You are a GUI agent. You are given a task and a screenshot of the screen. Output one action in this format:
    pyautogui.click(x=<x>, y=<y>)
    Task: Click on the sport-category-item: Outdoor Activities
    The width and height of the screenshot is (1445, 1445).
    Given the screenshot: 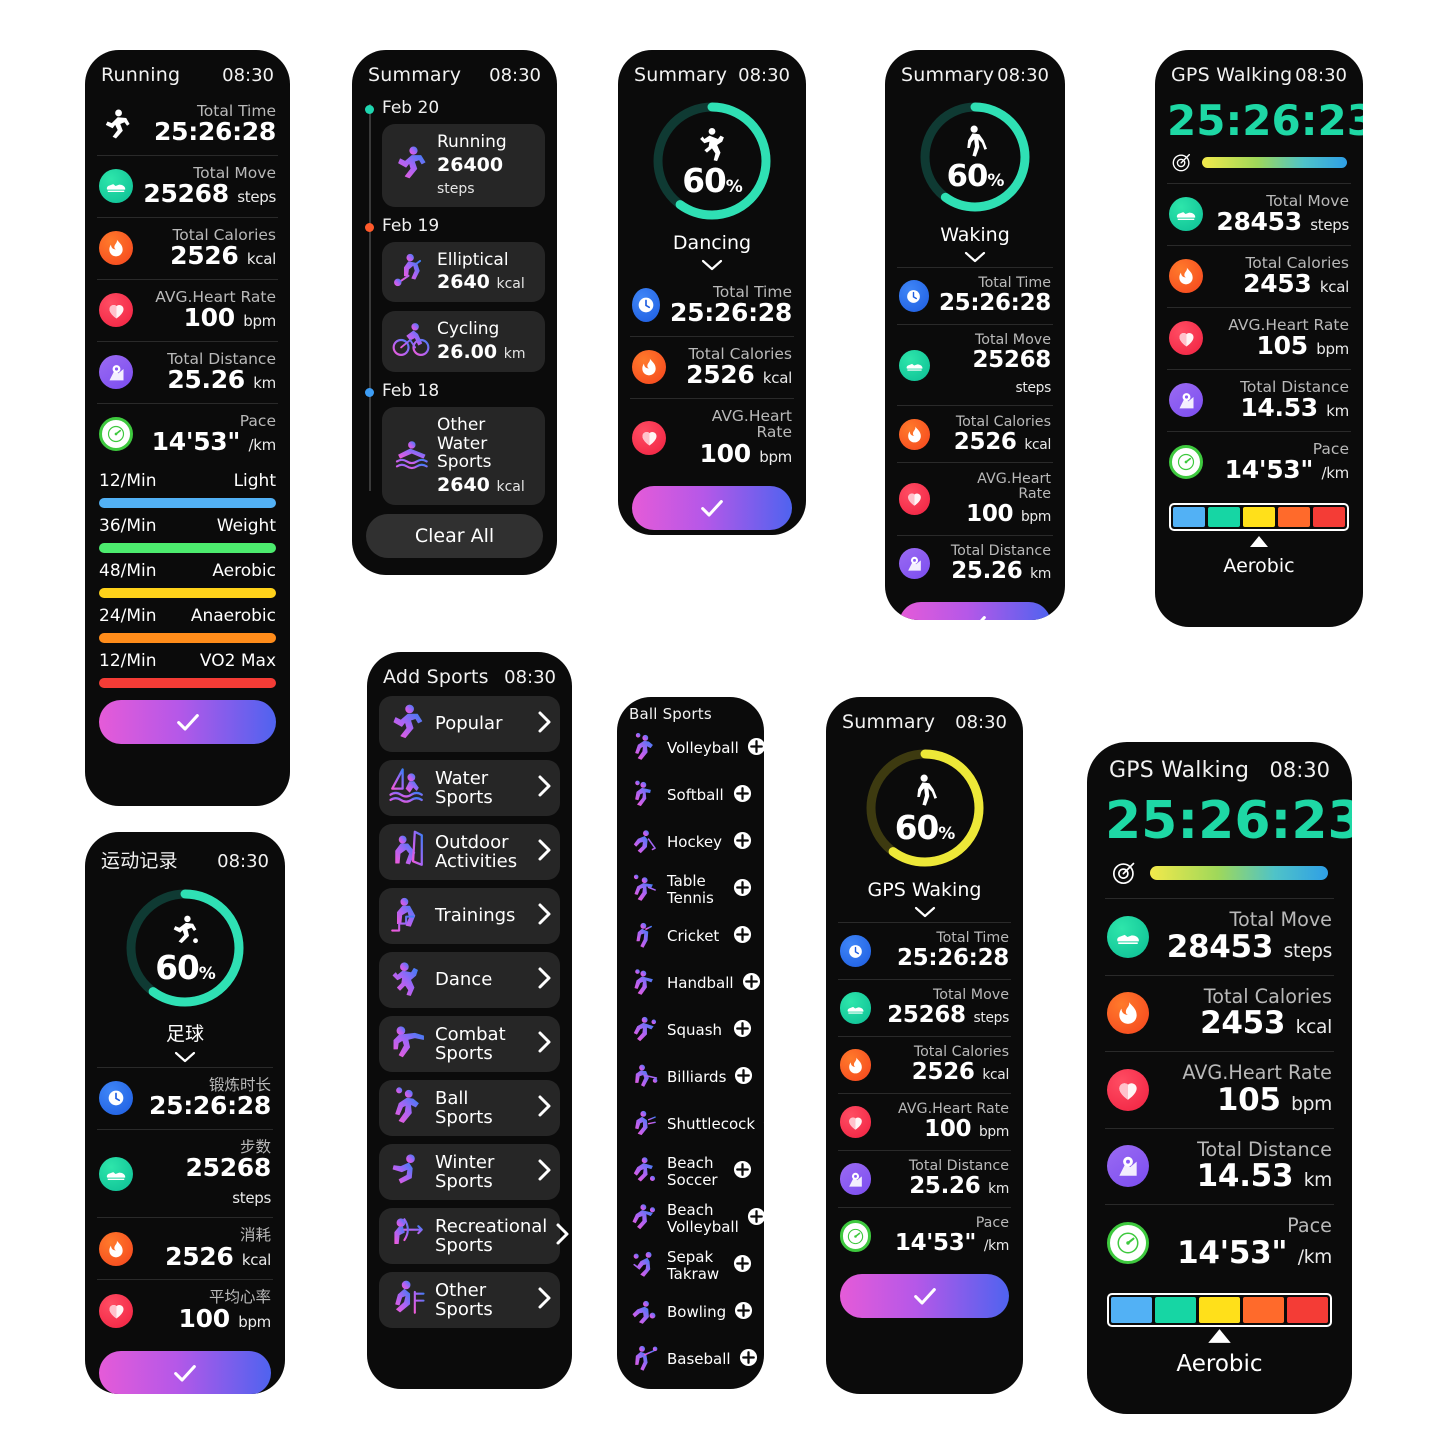 What is the action you would take?
    pyautogui.click(x=469, y=852)
    